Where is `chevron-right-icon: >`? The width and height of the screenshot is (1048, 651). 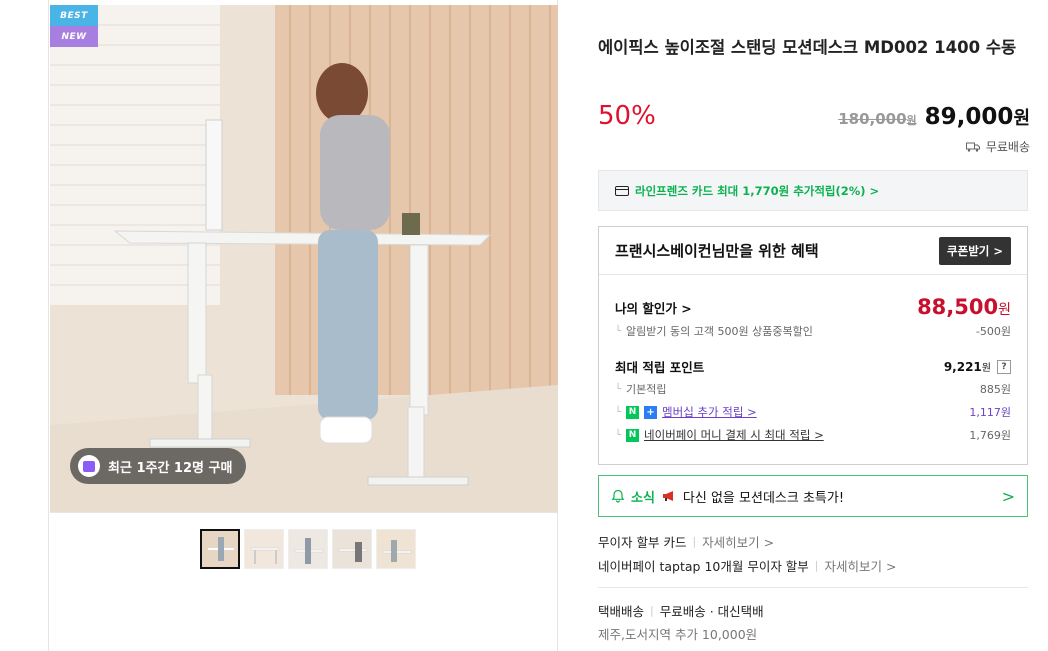 chevron-right-icon: > is located at coordinates (1008, 496).